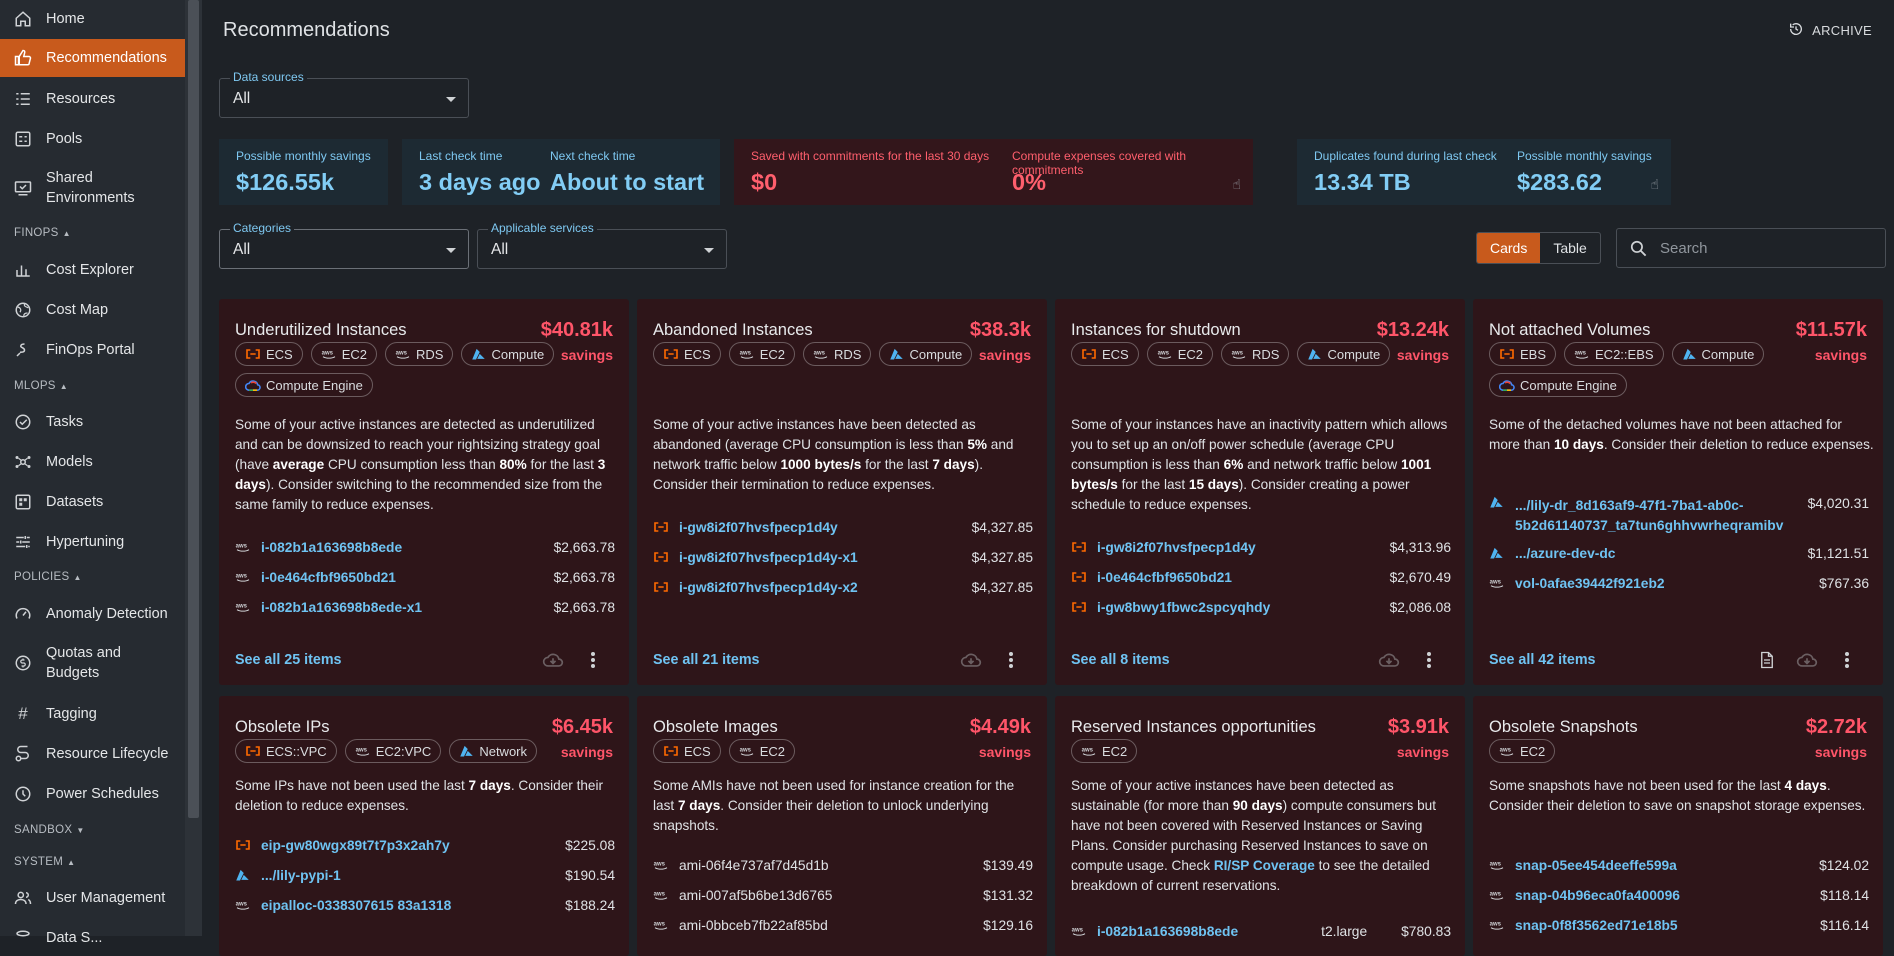  Describe the element at coordinates (1264, 865) in the screenshot. I see `ri-sp-coverage-link: RI/SP Coverage` at that location.